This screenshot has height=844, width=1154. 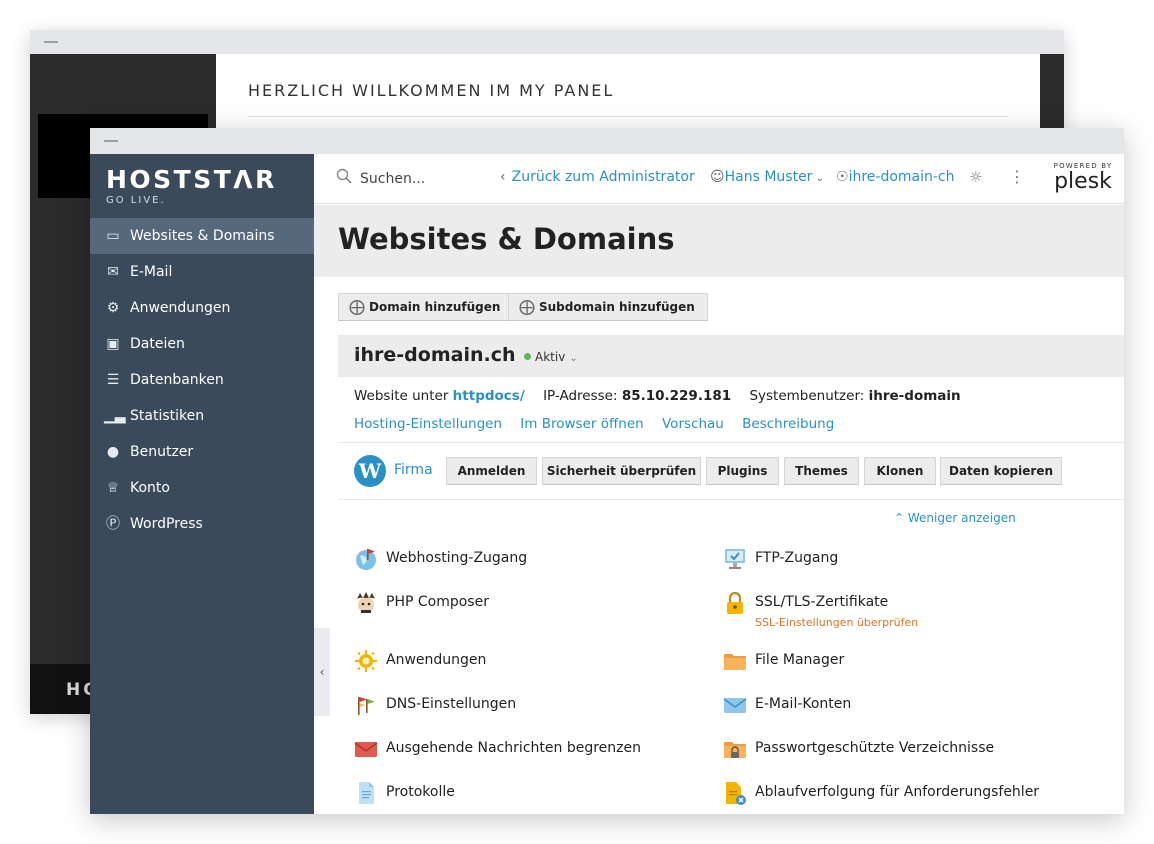 What do you see at coordinates (735, 705) in the screenshot?
I see `envelope-icon` at bounding box center [735, 705].